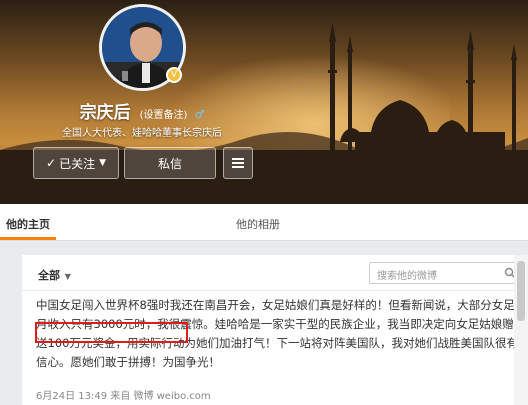  Describe the element at coordinates (174, 75) in the screenshot. I see `verified-badge-icon: V` at that location.